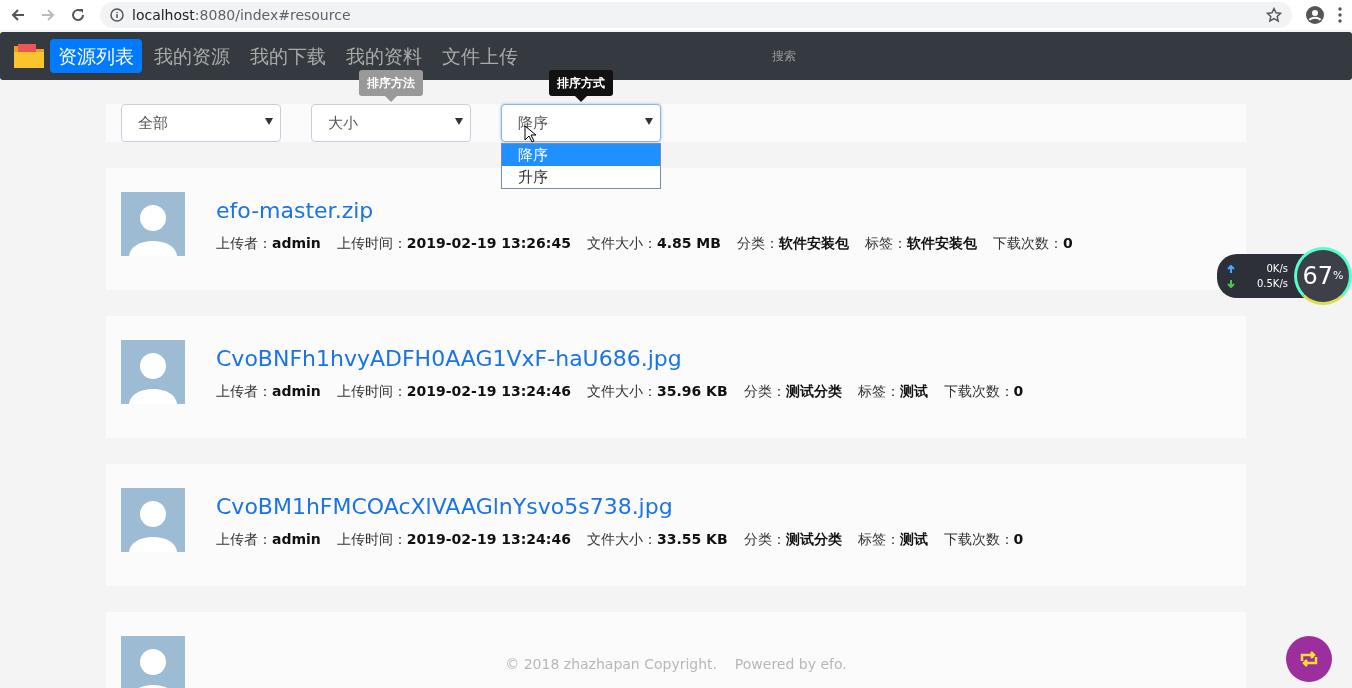 The width and height of the screenshot is (1352, 688). What do you see at coordinates (581, 155) in the screenshot?
I see `dropdown-option: 降序` at bounding box center [581, 155].